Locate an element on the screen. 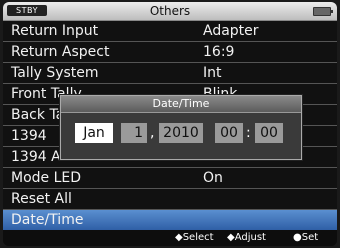 The width and height of the screenshot is (340, 248). hour-field: 00 is located at coordinates (229, 133).